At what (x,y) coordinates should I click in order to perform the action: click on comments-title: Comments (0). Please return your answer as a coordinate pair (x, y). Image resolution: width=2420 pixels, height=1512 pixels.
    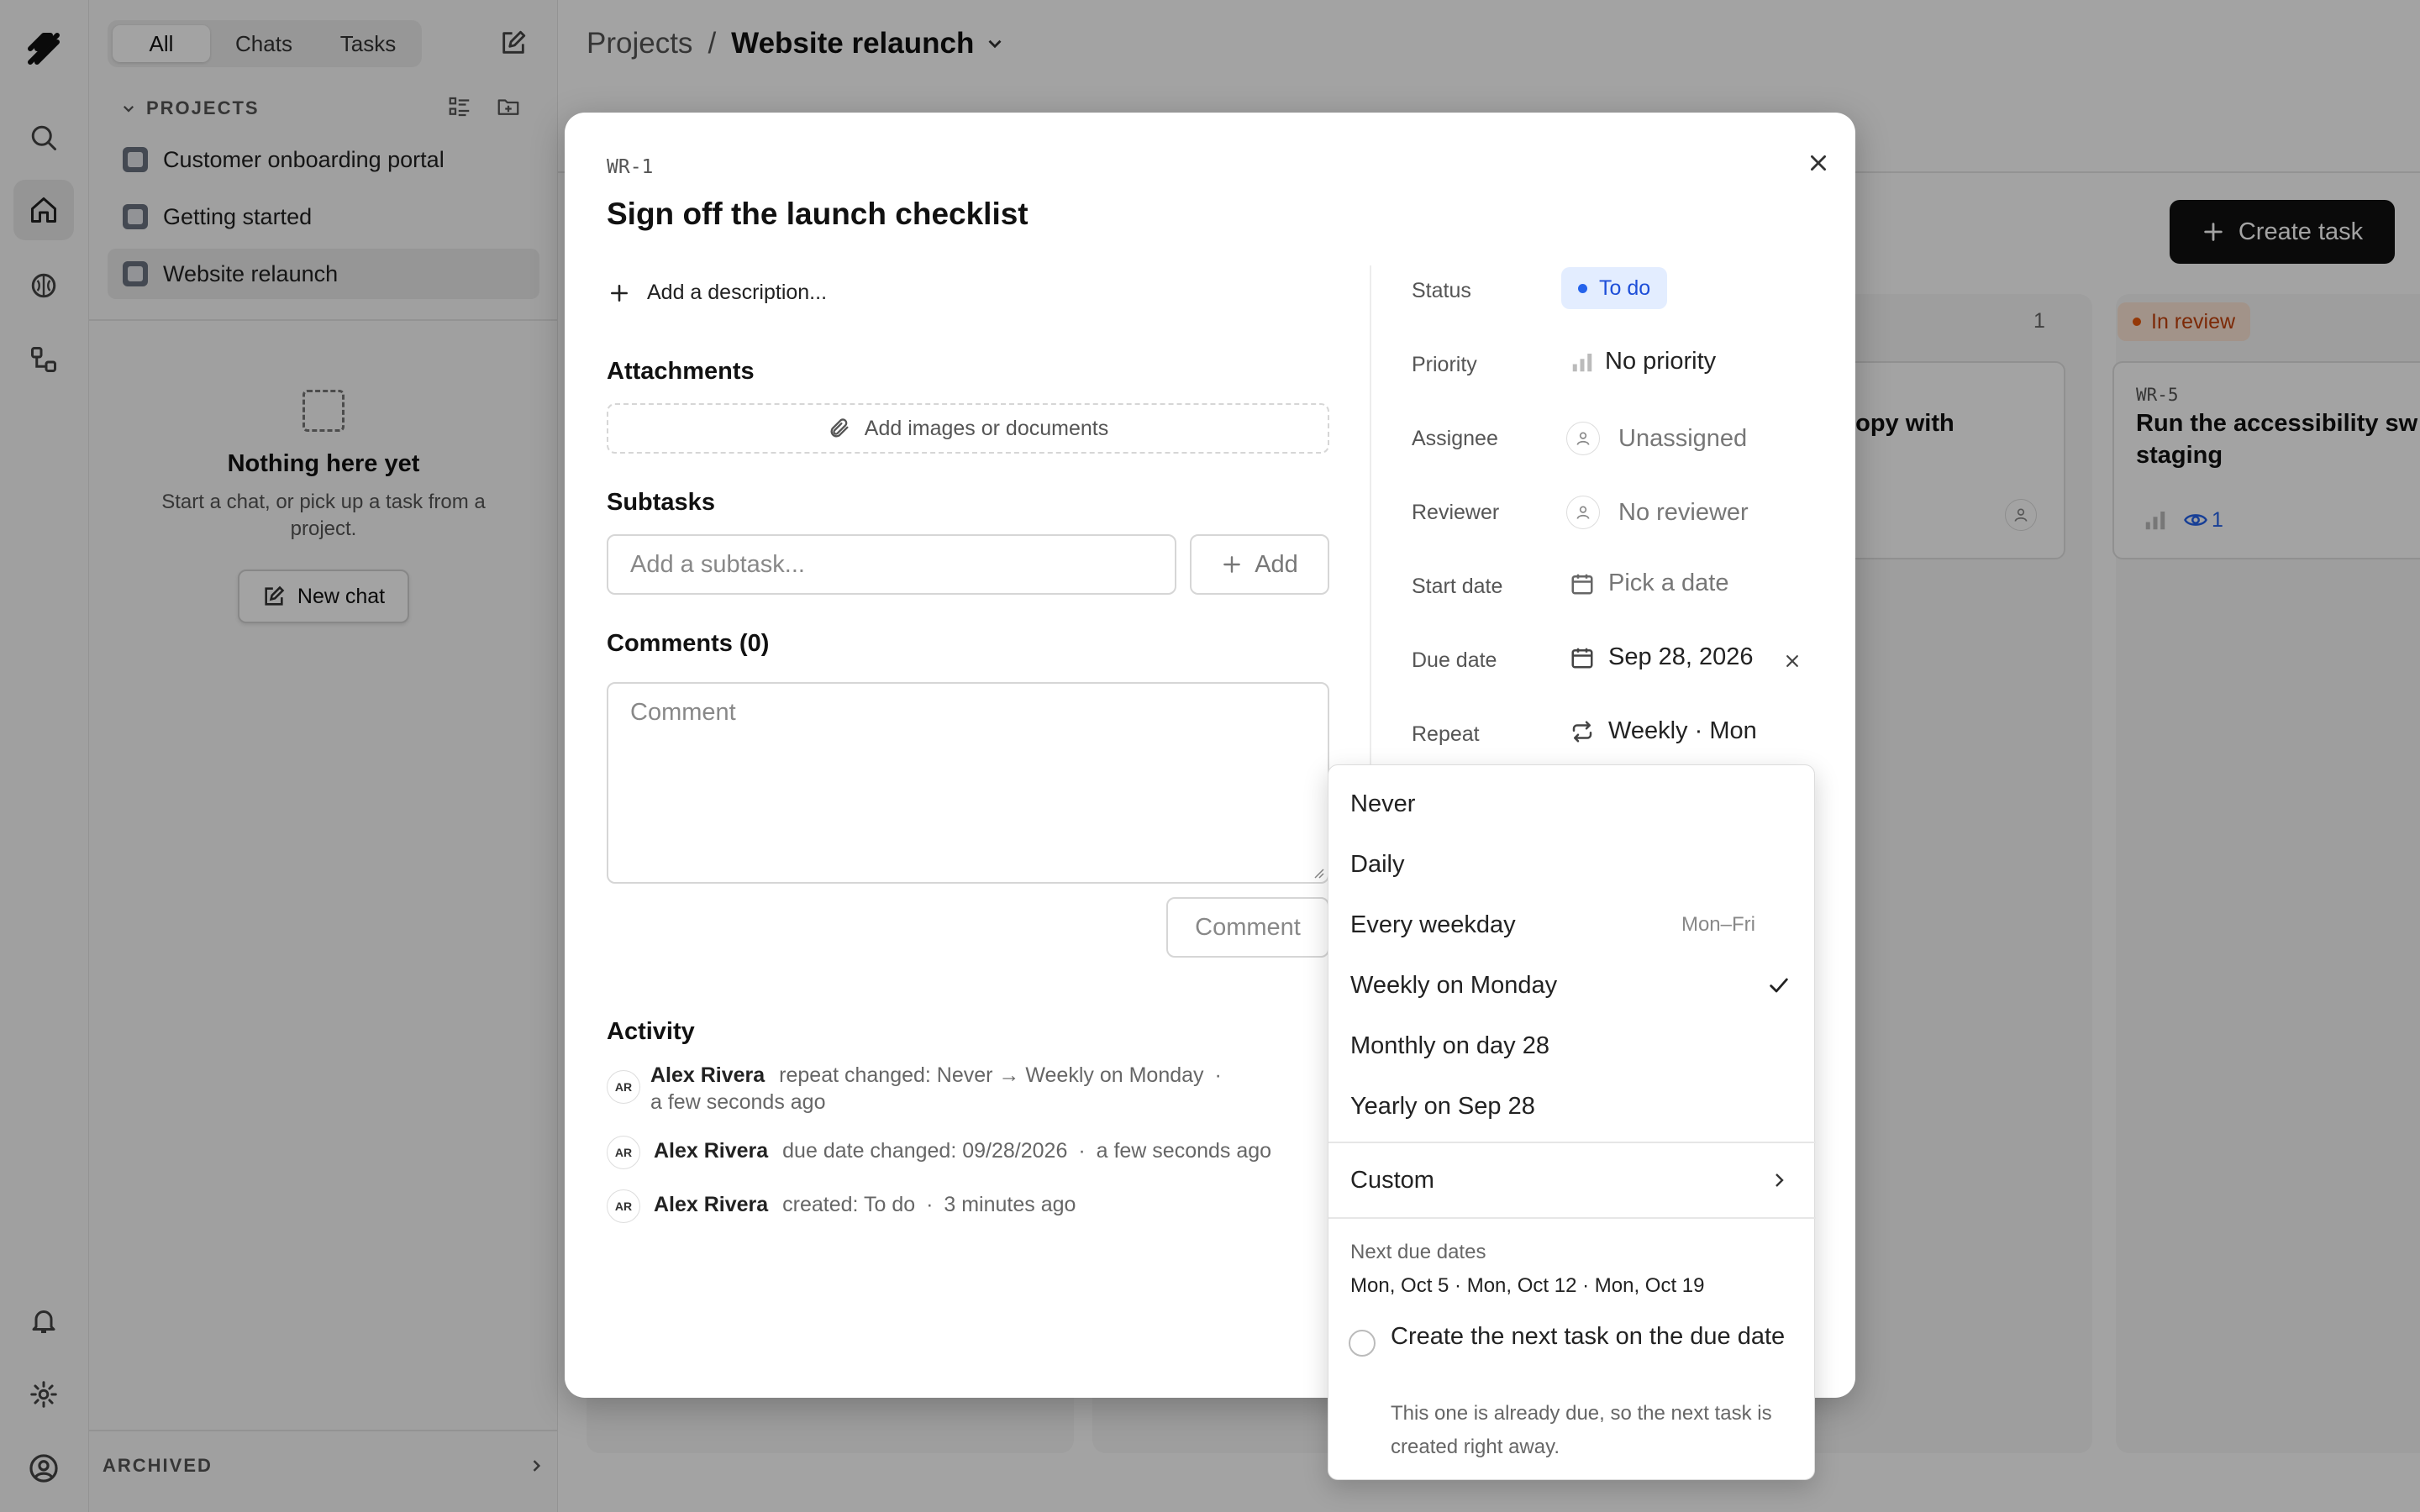
    Looking at the image, I should click on (688, 643).